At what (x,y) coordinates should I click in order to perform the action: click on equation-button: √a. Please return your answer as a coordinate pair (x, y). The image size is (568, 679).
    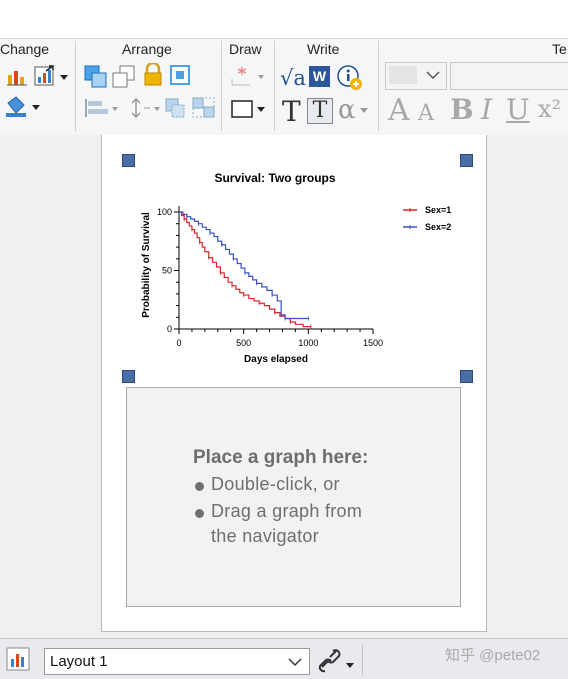
    Looking at the image, I should click on (293, 78).